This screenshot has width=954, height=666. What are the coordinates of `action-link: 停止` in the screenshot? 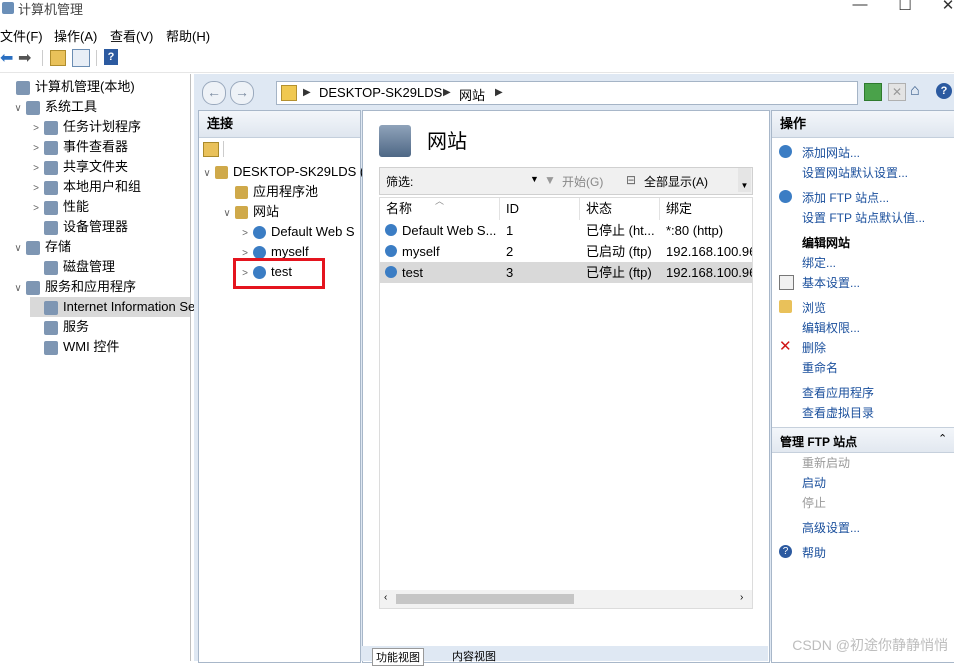 It's located at (814, 502).